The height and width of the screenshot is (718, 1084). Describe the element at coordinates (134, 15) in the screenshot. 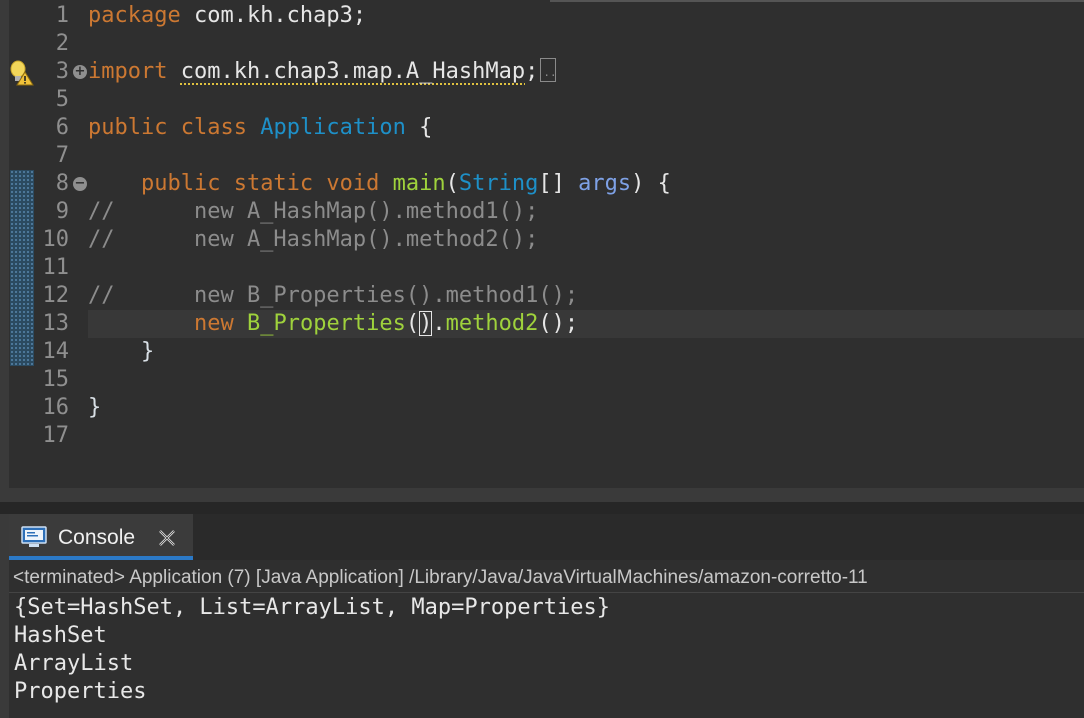

I see `keyword: package` at that location.